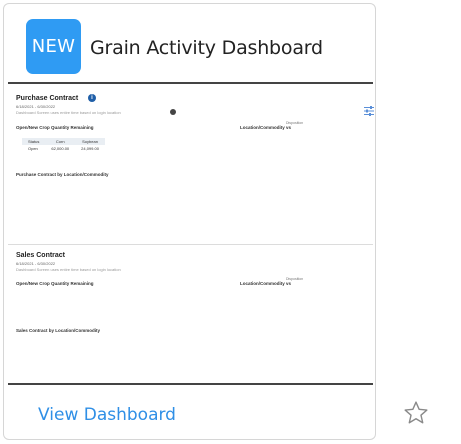 Image resolution: width=461 pixels, height=444 pixels. What do you see at coordinates (190, 244) in the screenshot?
I see `preview-section-divider` at bounding box center [190, 244].